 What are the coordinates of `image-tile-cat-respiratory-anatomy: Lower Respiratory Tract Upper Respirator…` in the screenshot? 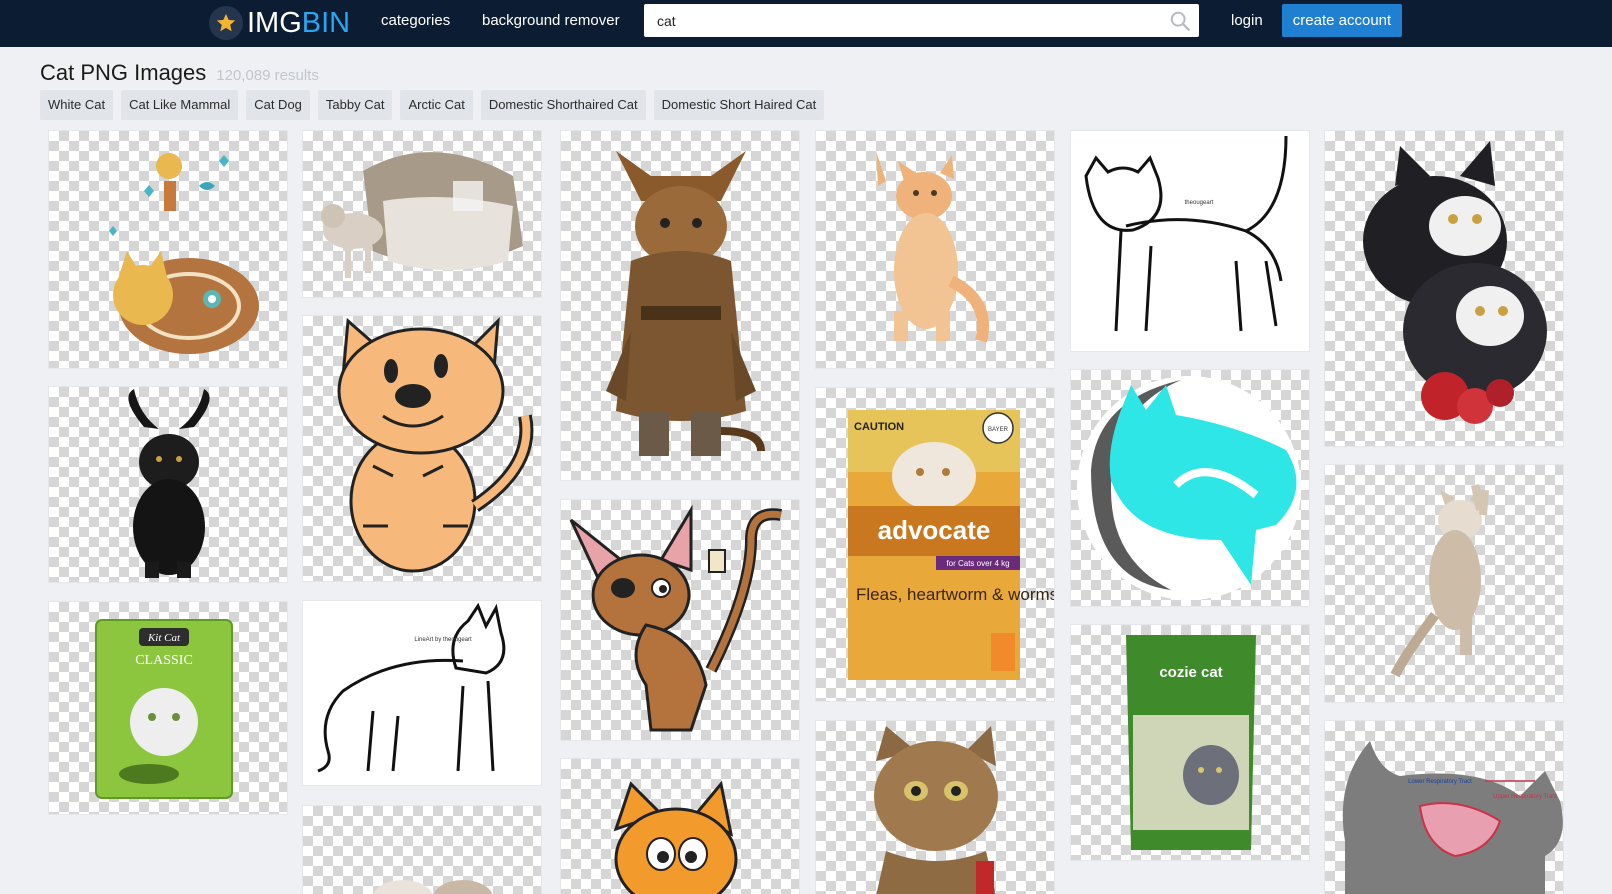 It's located at (1444, 807).